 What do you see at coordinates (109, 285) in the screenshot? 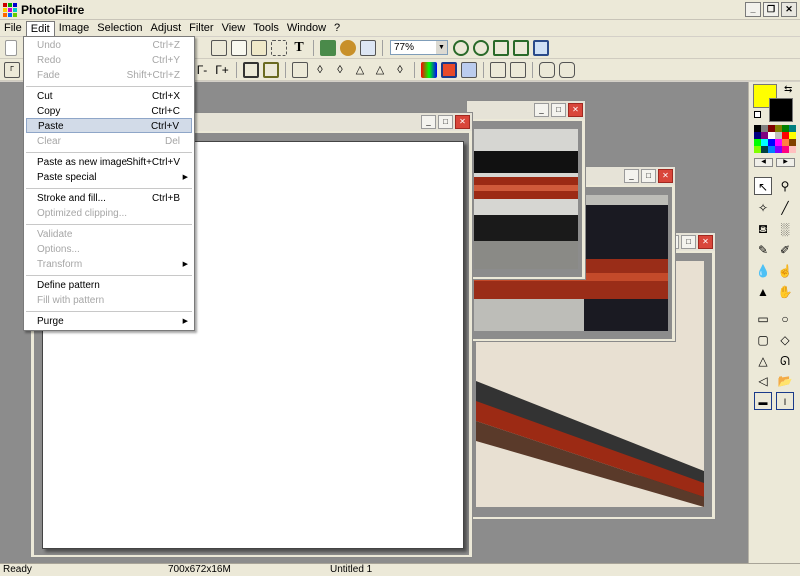
I see `menu-item-define-pattern: Define pattern` at bounding box center [109, 285].